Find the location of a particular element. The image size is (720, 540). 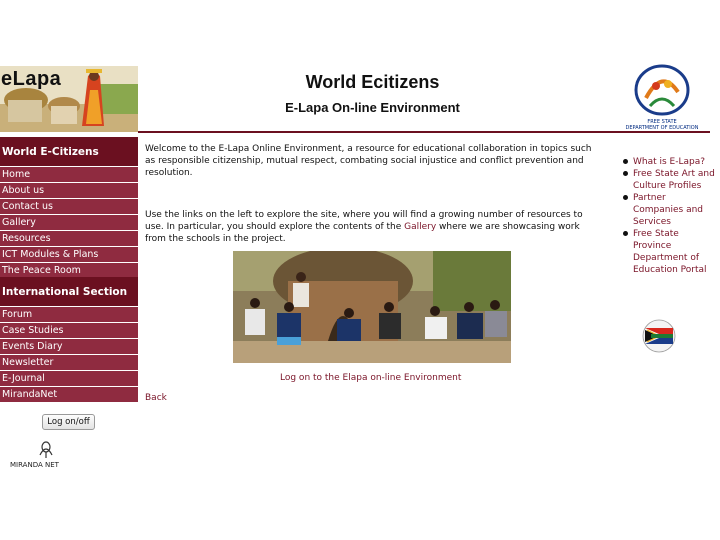

dept-logo-caption: FREE STATE DEPARTMENT OF EDUCATION is located at coordinates (662, 125).